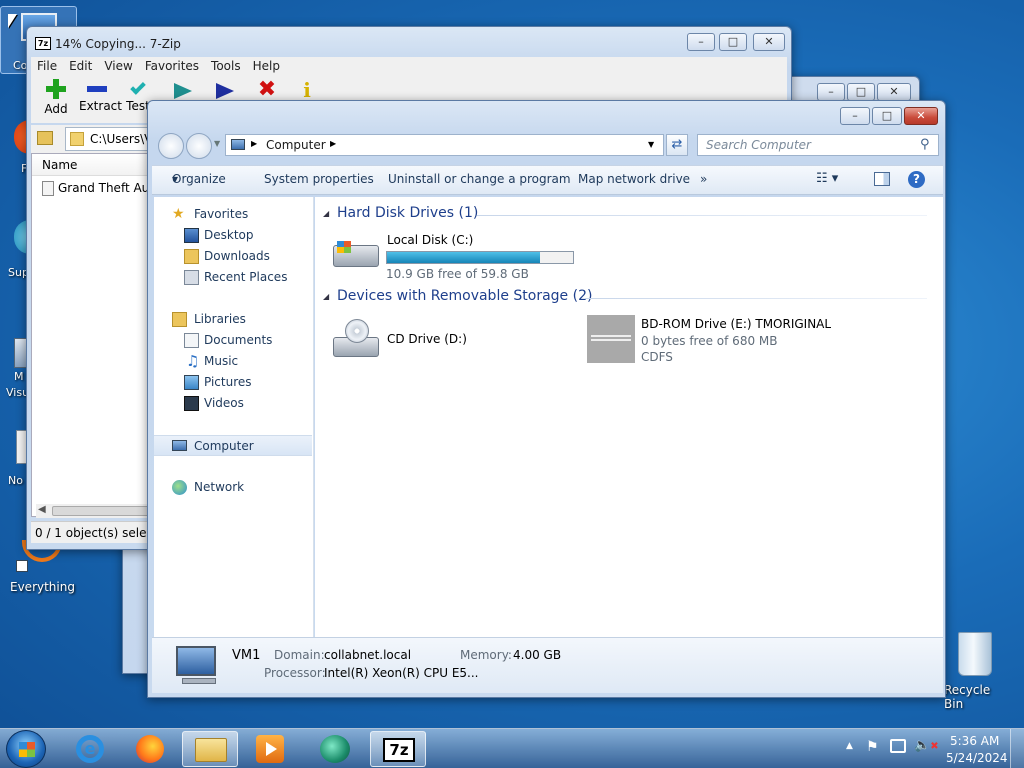  What do you see at coordinates (407, 213) in the screenshot?
I see `section-hard-disks: Hard Disk Drives (1)` at bounding box center [407, 213].